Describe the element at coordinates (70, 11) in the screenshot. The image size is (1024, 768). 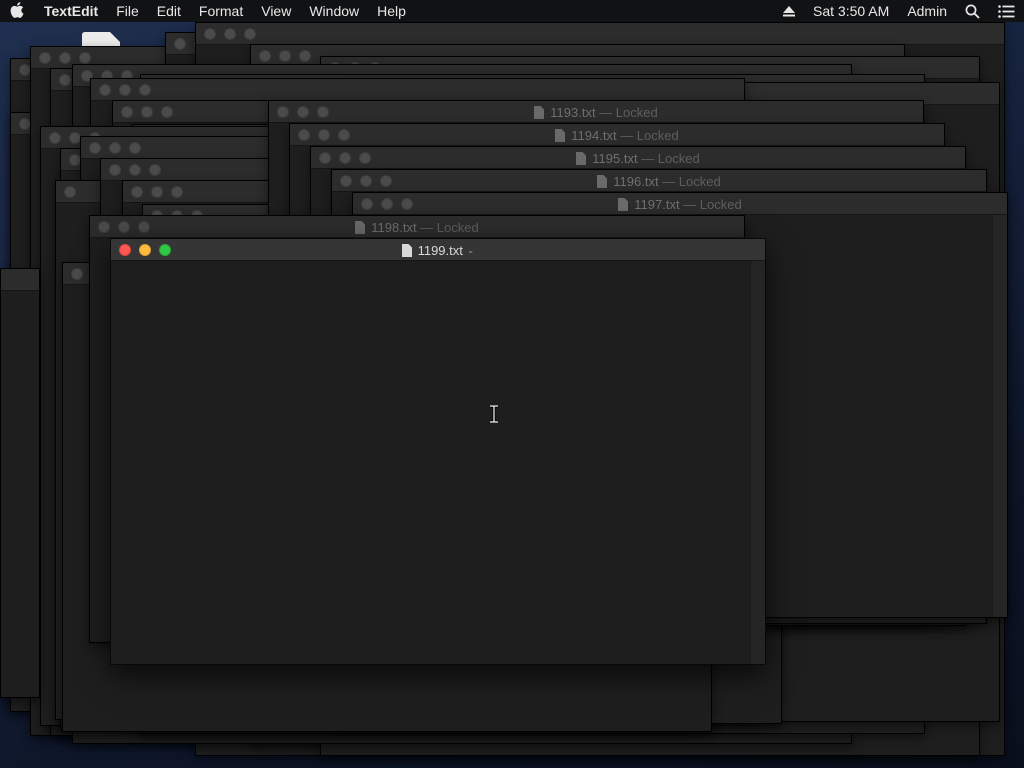
I see `app-menu-textedit: TextEdit` at that location.